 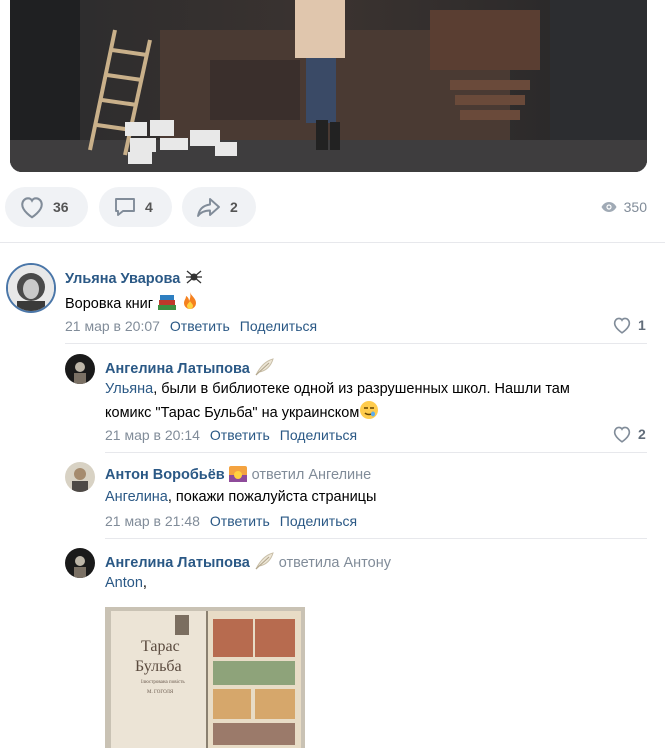 I want to click on comment-date: 21 мар в 21:48, so click(x=152, y=521).